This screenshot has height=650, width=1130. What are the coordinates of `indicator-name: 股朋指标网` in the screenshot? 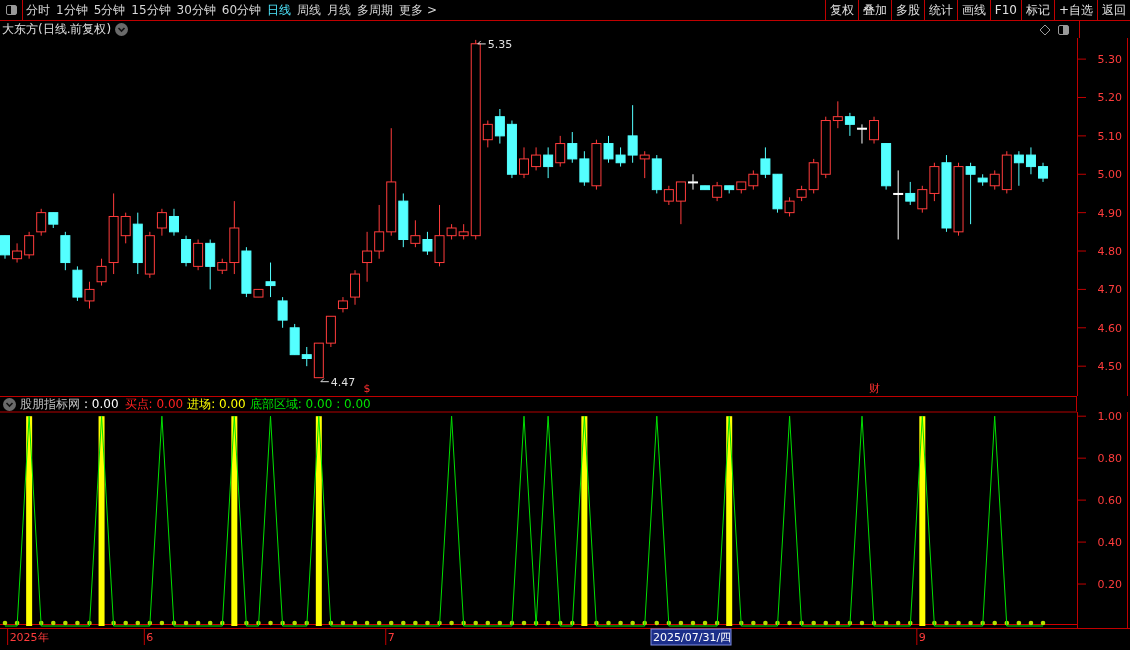 It's located at (50, 404).